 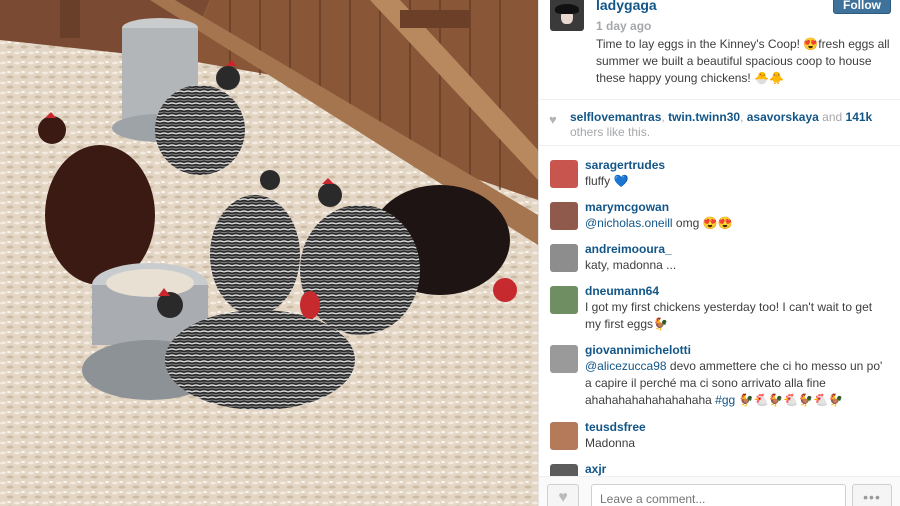 I want to click on author-avatar, so click(x=567, y=15).